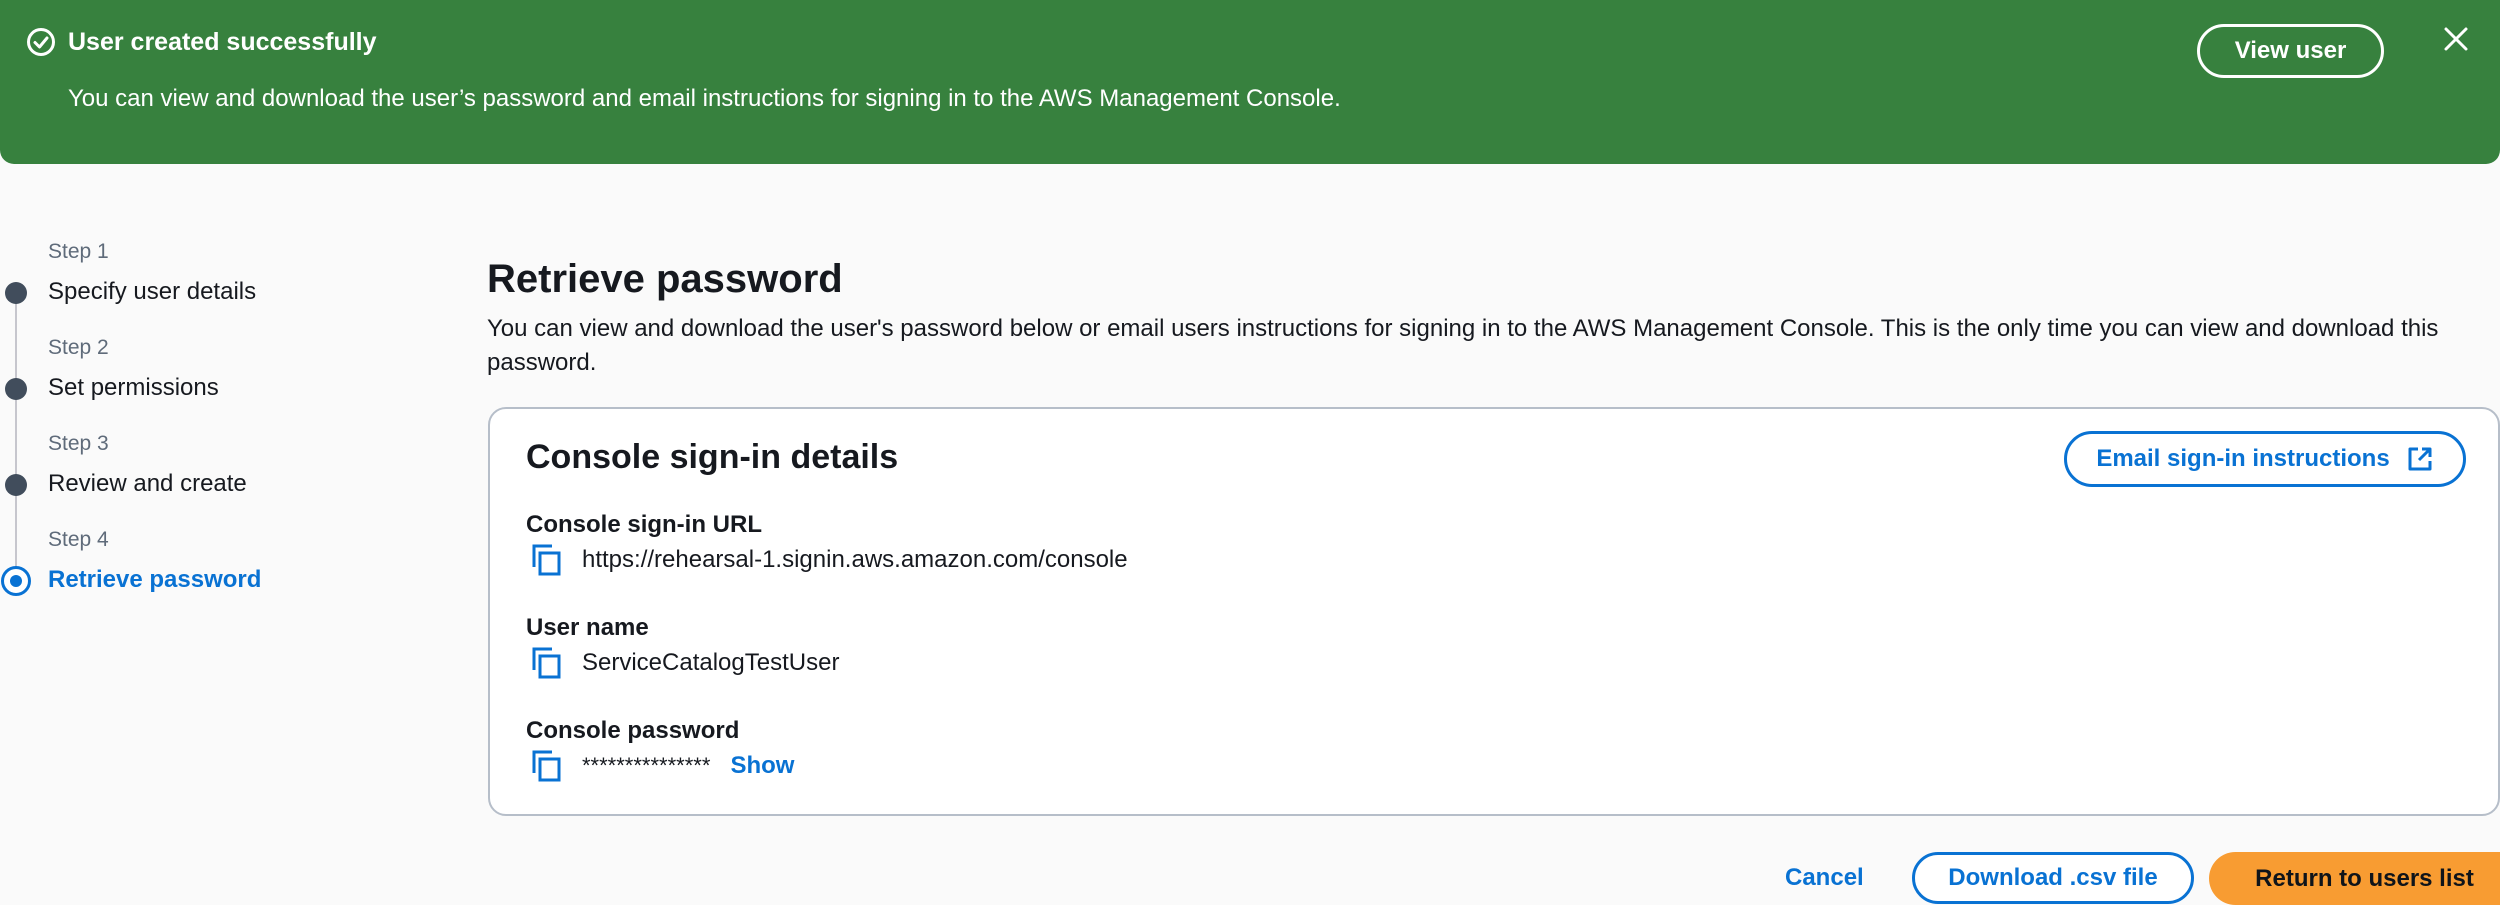 The image size is (2500, 905). What do you see at coordinates (147, 484) in the screenshot?
I see `step-label: Review and create` at bounding box center [147, 484].